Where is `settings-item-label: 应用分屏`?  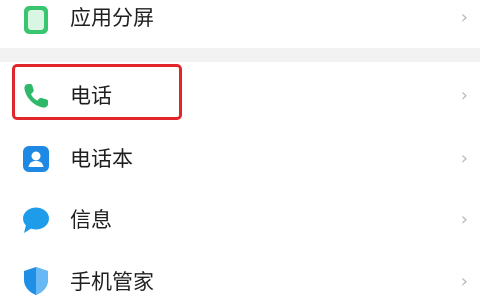
settings-item-label: 应用分屏 is located at coordinates (112, 18).